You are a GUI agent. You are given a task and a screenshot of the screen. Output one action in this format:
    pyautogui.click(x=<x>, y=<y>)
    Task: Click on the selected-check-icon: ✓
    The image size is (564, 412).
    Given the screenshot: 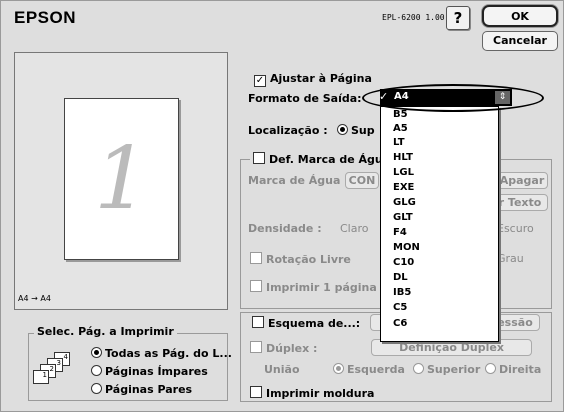 What is the action you would take?
    pyautogui.click(x=384, y=96)
    